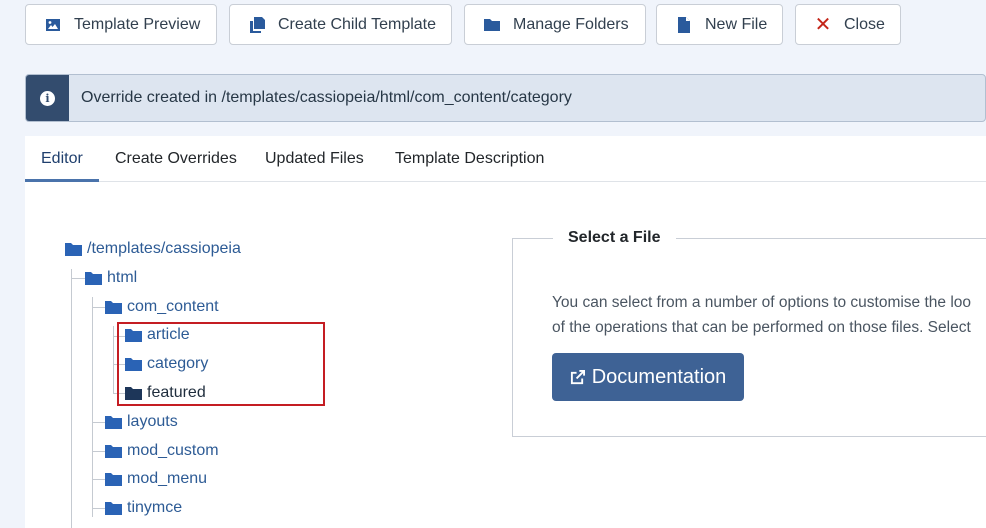 The image size is (986, 528). Describe the element at coordinates (684, 25) in the screenshot. I see `file-icon` at that location.